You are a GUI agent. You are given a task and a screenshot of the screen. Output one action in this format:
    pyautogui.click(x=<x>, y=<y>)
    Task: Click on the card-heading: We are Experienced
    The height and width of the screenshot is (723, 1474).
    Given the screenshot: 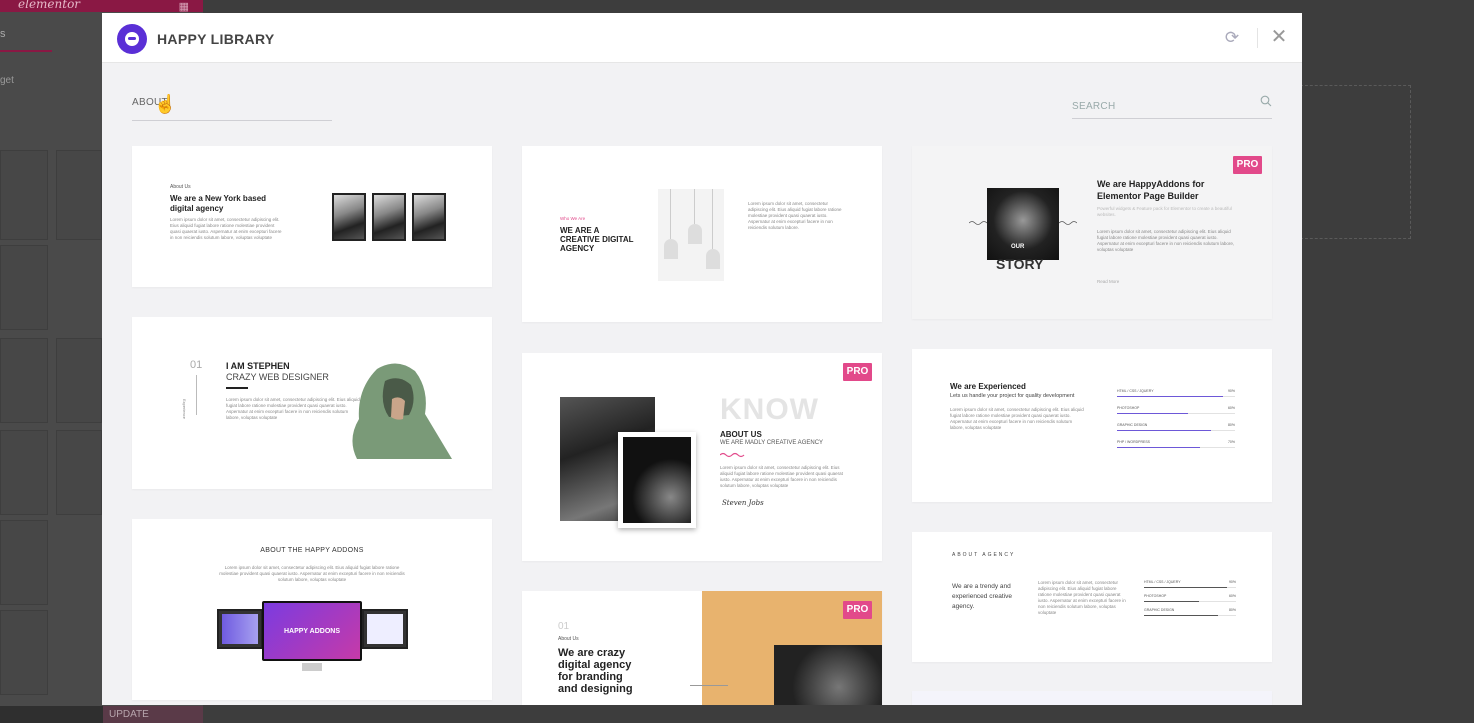 What is the action you would take?
    pyautogui.click(x=988, y=386)
    